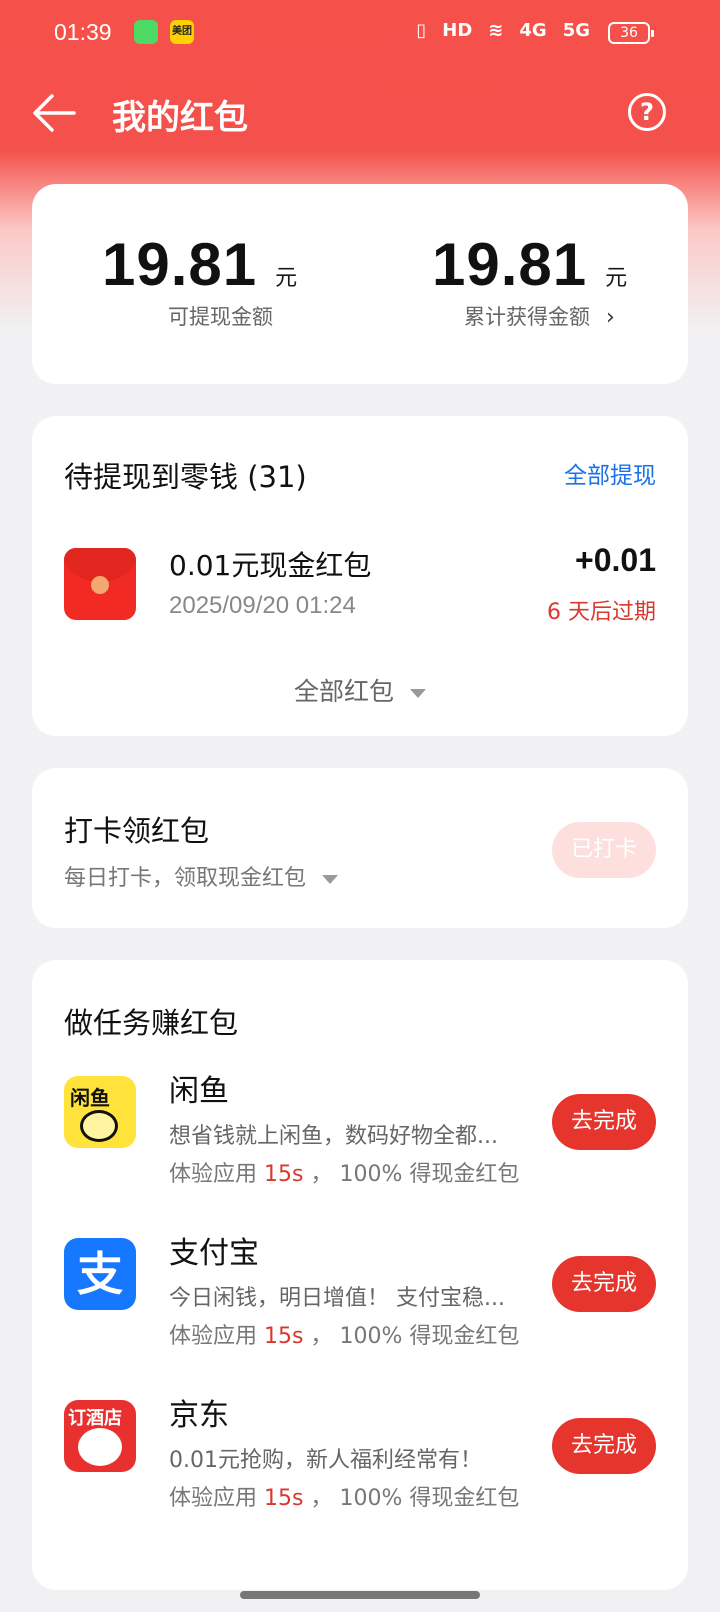  I want to click on red-packet-expiry: 6 天后过期, so click(601, 612).